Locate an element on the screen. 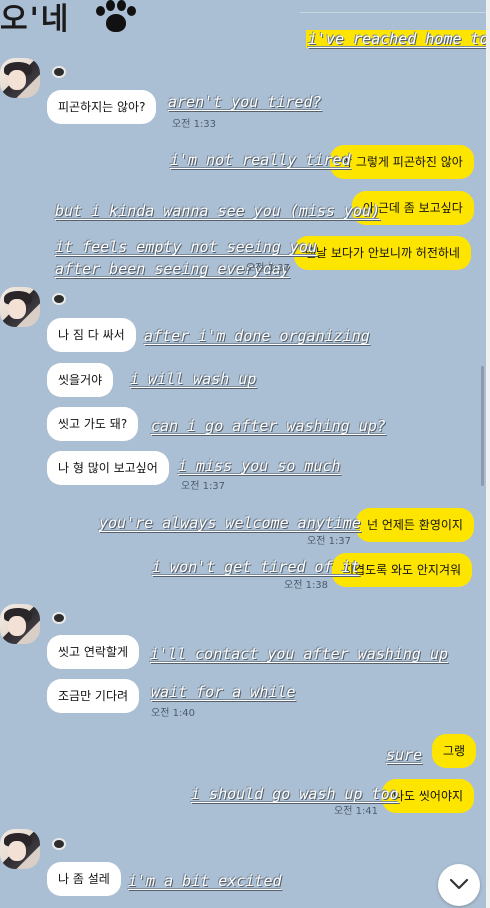 Image resolution: width=490 pixels, height=908 pixels. translation-caption: i've reached home too is located at coordinates (396, 39).